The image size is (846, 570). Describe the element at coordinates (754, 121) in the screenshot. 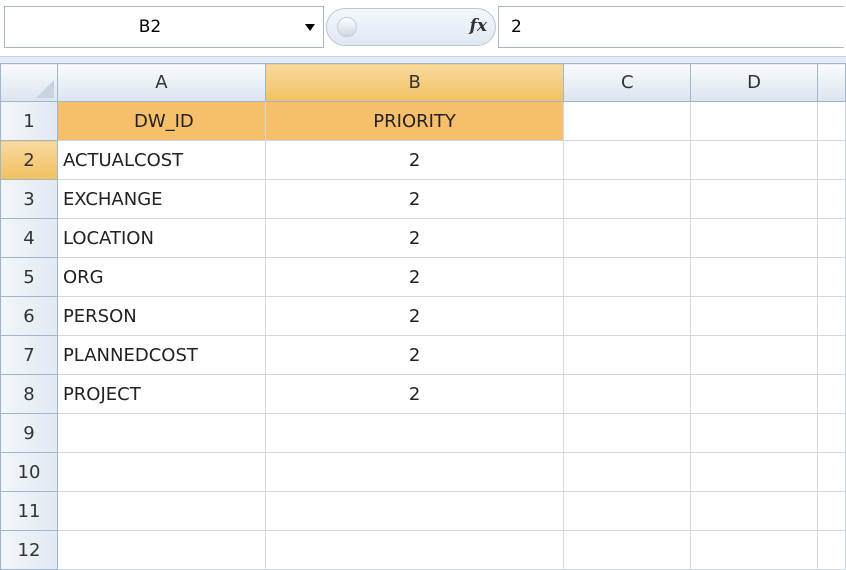

I see `cell-d1` at that location.